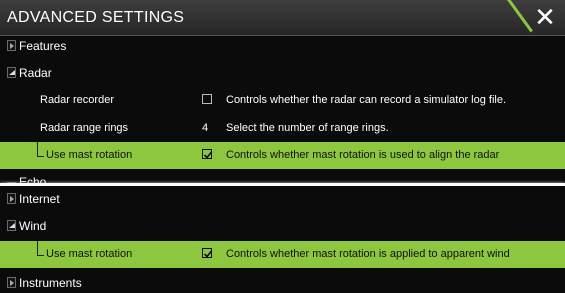  Describe the element at coordinates (43, 46) in the screenshot. I see `group-label: Features` at that location.